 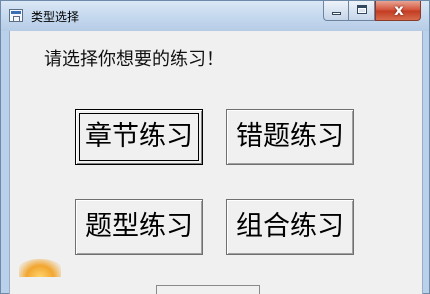 I want to click on maximize-icon, so click(x=362, y=9).